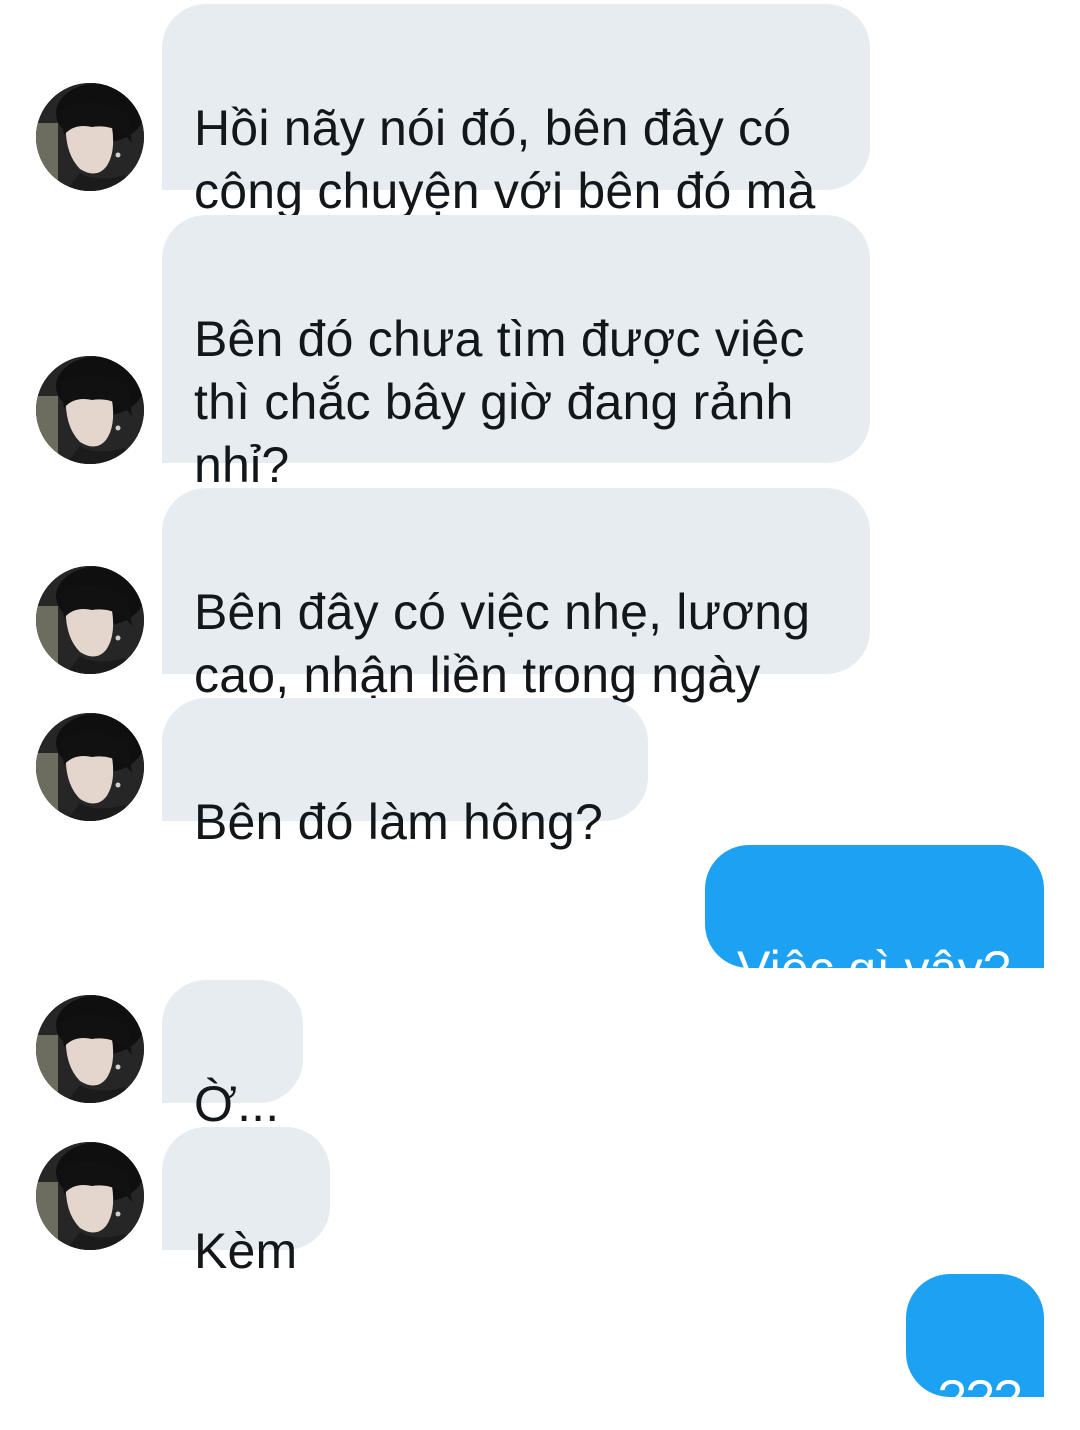 This screenshot has width=1080, height=1430. What do you see at coordinates (874, 921) in the screenshot?
I see `message-bubble: Việc gì vậy?` at bounding box center [874, 921].